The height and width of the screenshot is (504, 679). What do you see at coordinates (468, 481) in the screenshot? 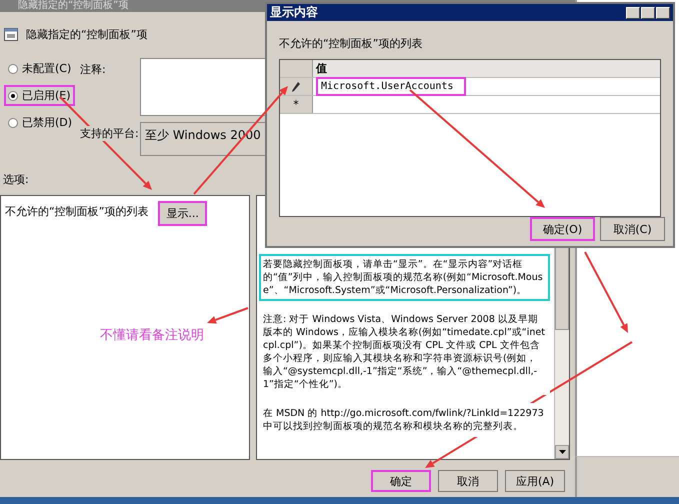
I see `dialog-button: 取消` at bounding box center [468, 481].